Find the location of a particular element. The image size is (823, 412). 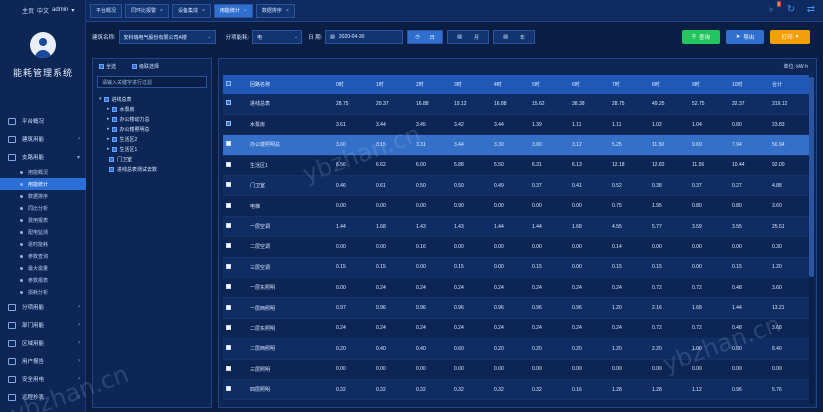

select-all-checkbox: 全选 is located at coordinates (107, 66).